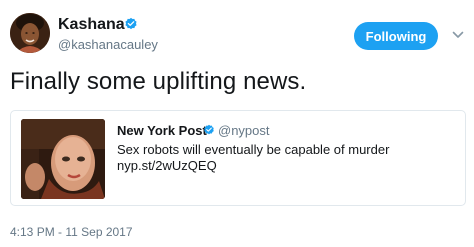  What do you see at coordinates (158, 81) in the screenshot?
I see `tweet-text: Finally some uplifting news.` at bounding box center [158, 81].